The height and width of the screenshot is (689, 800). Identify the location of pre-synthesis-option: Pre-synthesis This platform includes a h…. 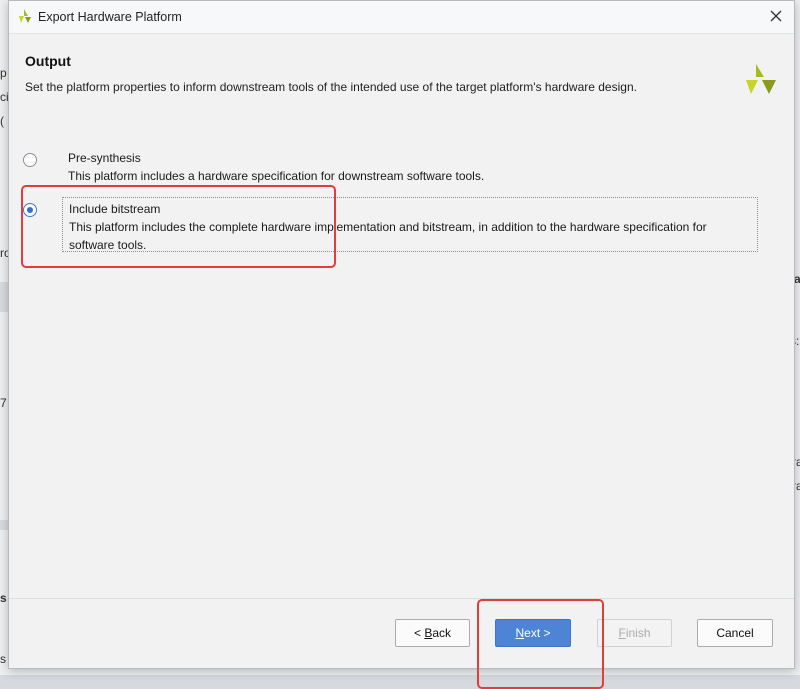
(410, 167).